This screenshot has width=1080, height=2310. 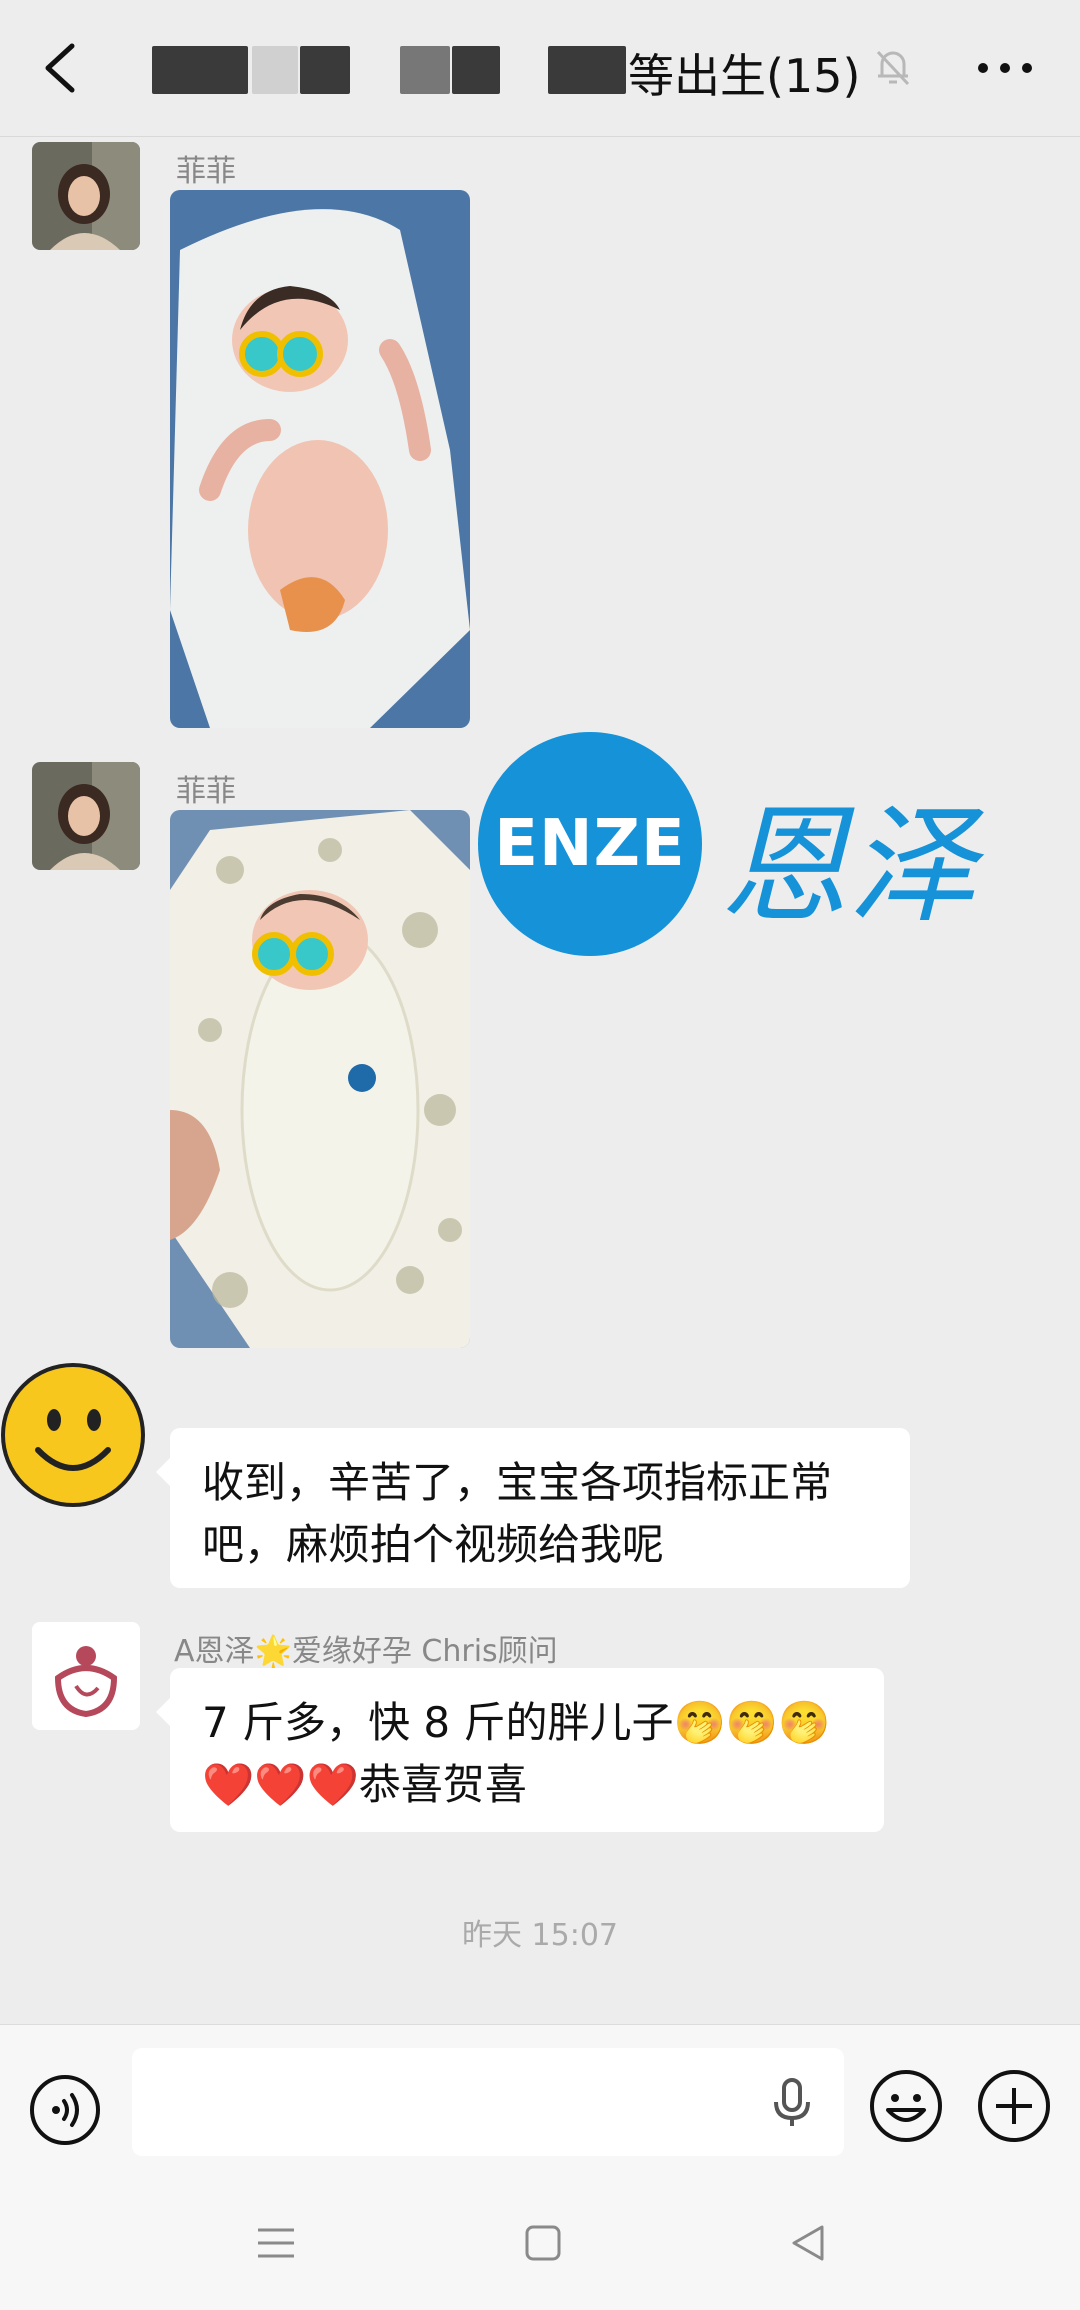 What do you see at coordinates (540, 1935) in the screenshot?
I see `timestamp: 昨天 15:07` at bounding box center [540, 1935].